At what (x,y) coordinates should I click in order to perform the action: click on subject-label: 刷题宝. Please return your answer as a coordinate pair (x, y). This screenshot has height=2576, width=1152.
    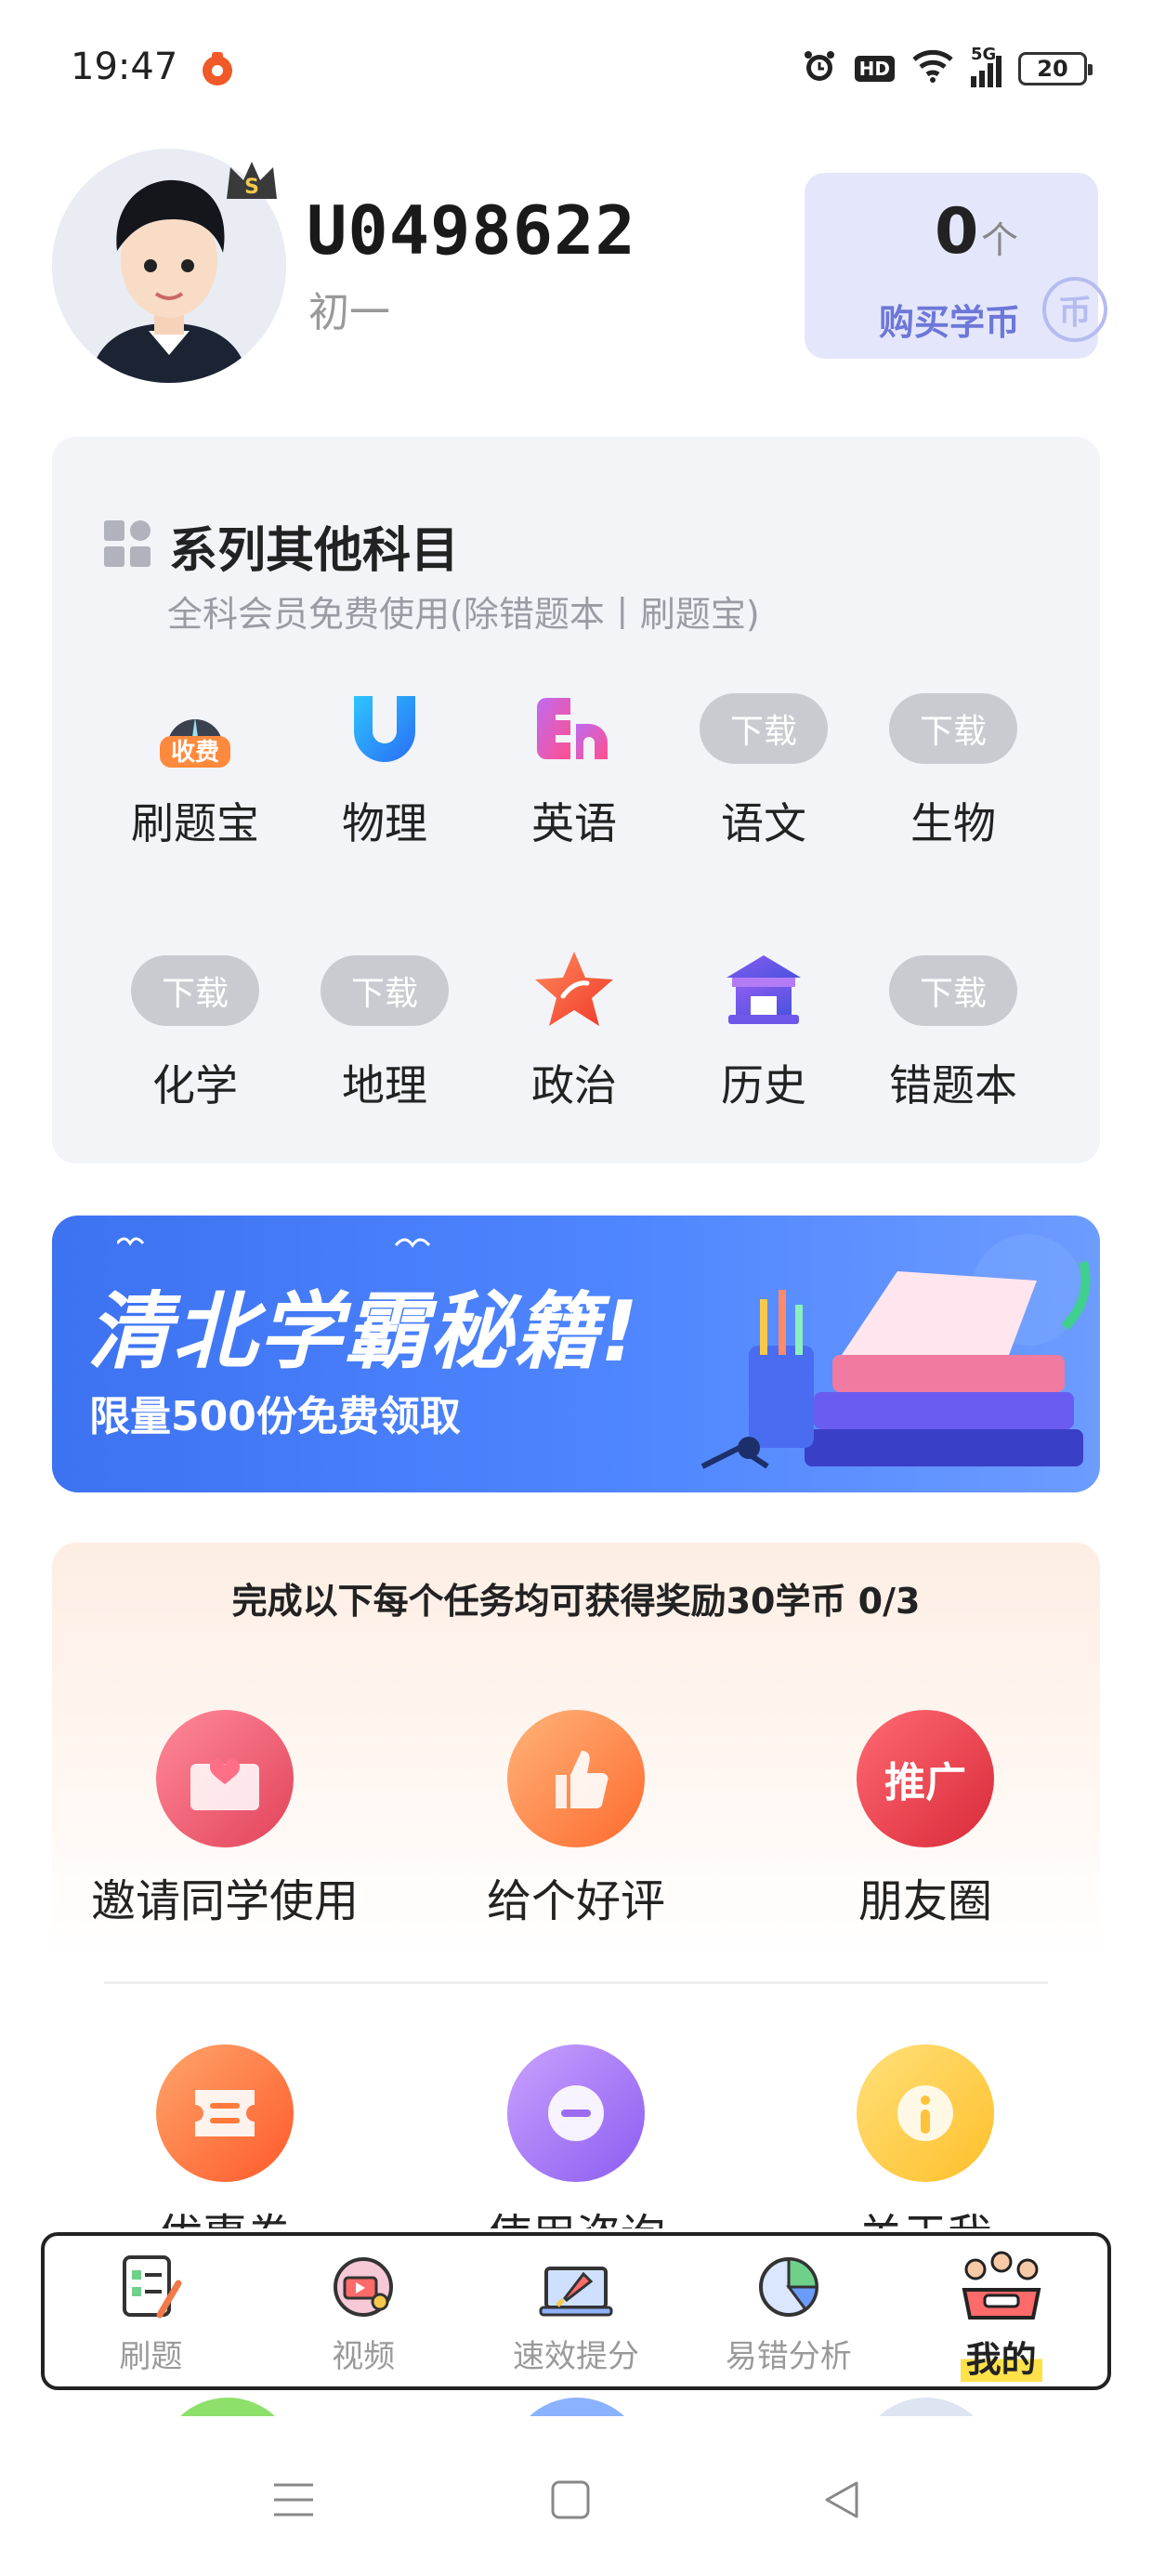
    Looking at the image, I should click on (195, 823).